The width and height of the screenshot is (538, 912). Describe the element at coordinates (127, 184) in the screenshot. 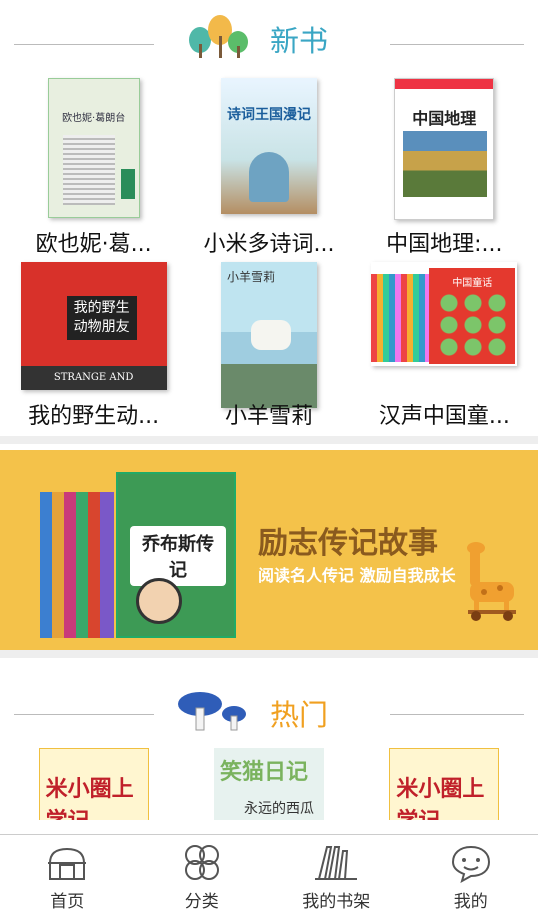

I see `cover-badge` at that location.